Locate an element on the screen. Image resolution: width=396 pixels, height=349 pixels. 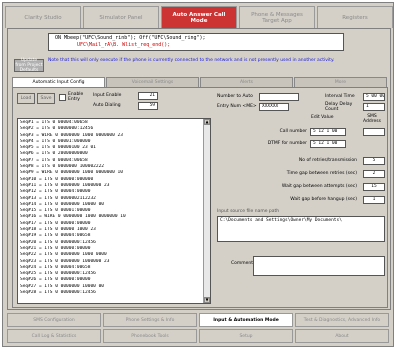
number-field is located at coordinates (279, 97).